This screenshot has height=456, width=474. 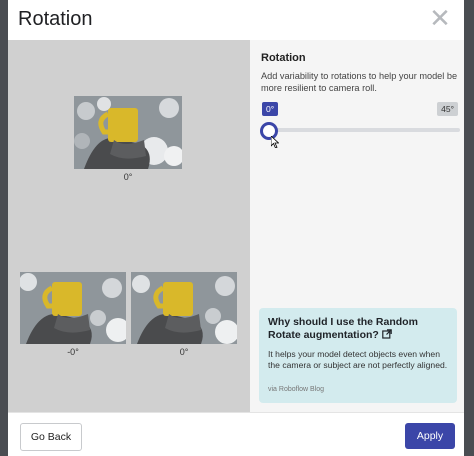 What do you see at coordinates (283, 58) in the screenshot?
I see `setting-title: Rotation` at bounding box center [283, 58].